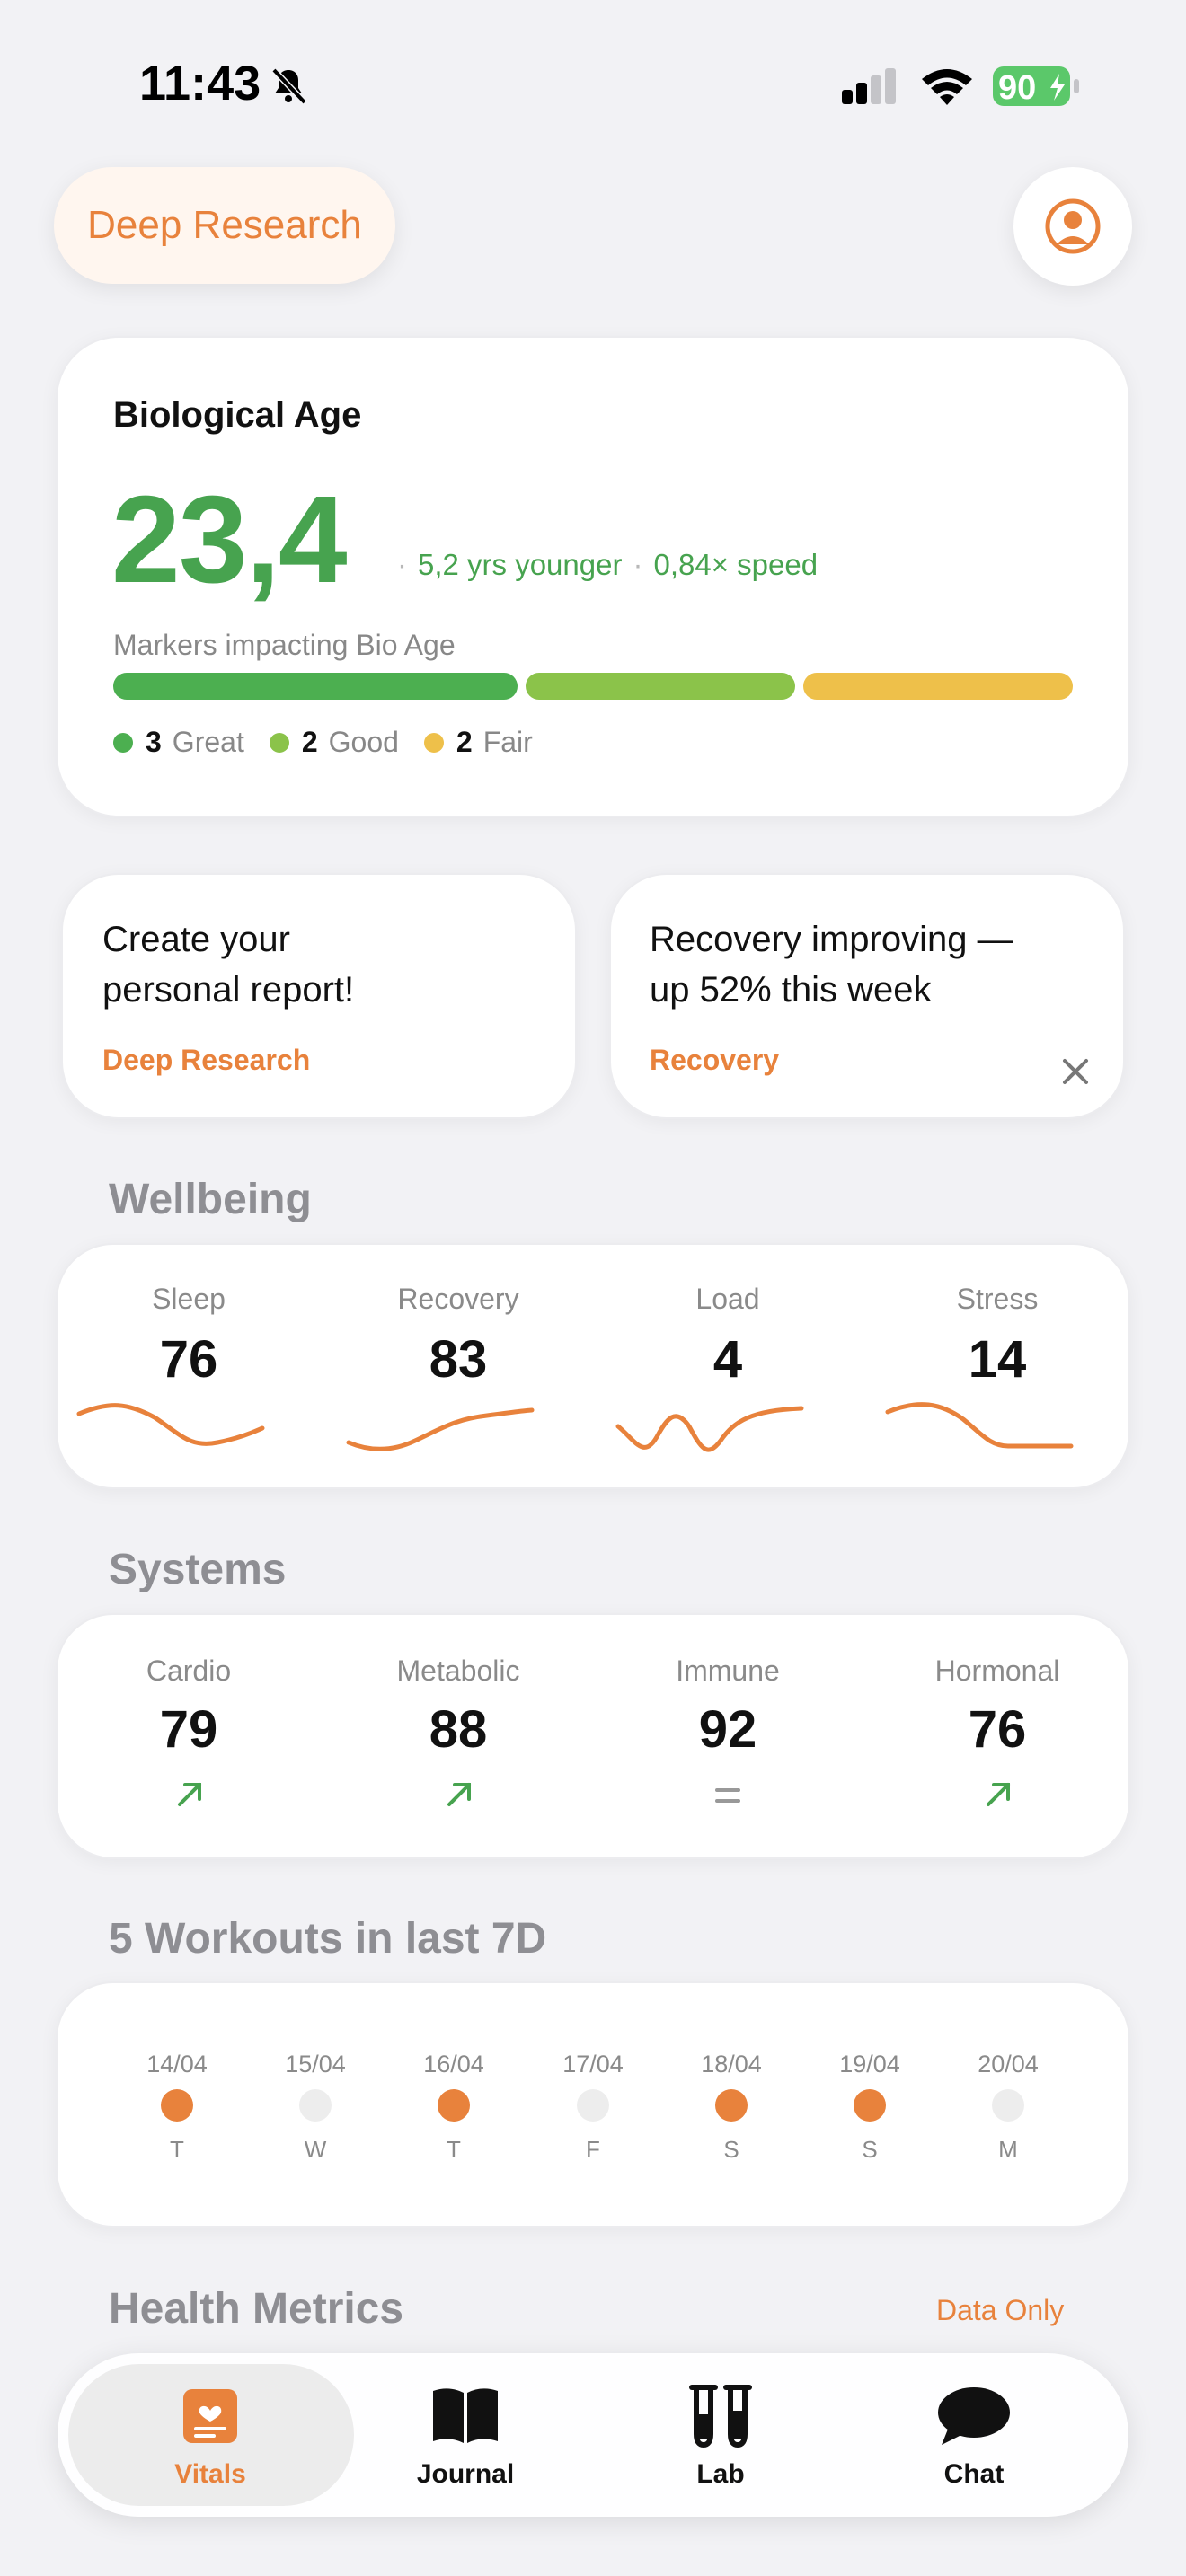  I want to click on promo-2-link: Recovery, so click(714, 1060).